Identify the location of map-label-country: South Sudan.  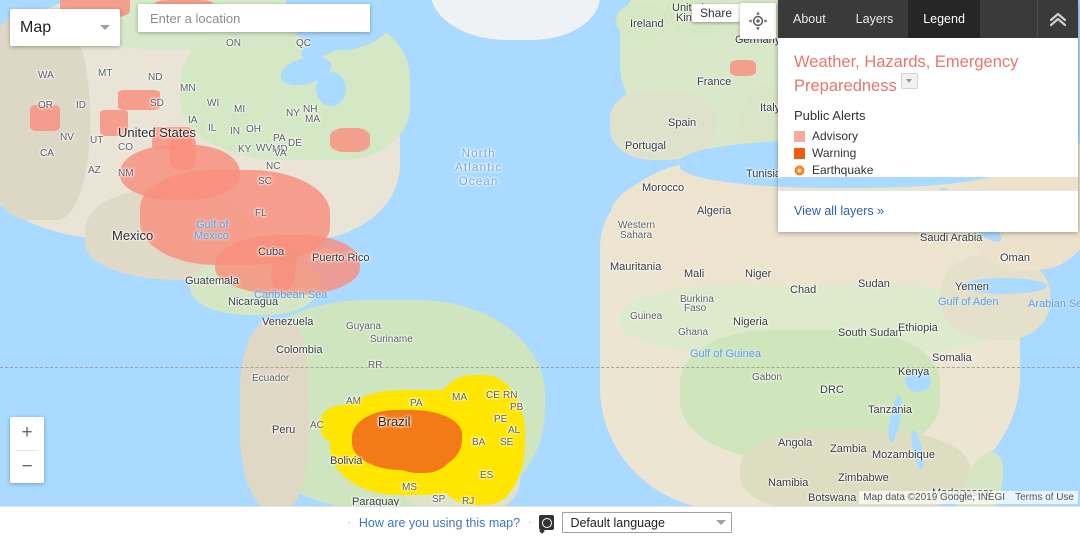
(870, 333).